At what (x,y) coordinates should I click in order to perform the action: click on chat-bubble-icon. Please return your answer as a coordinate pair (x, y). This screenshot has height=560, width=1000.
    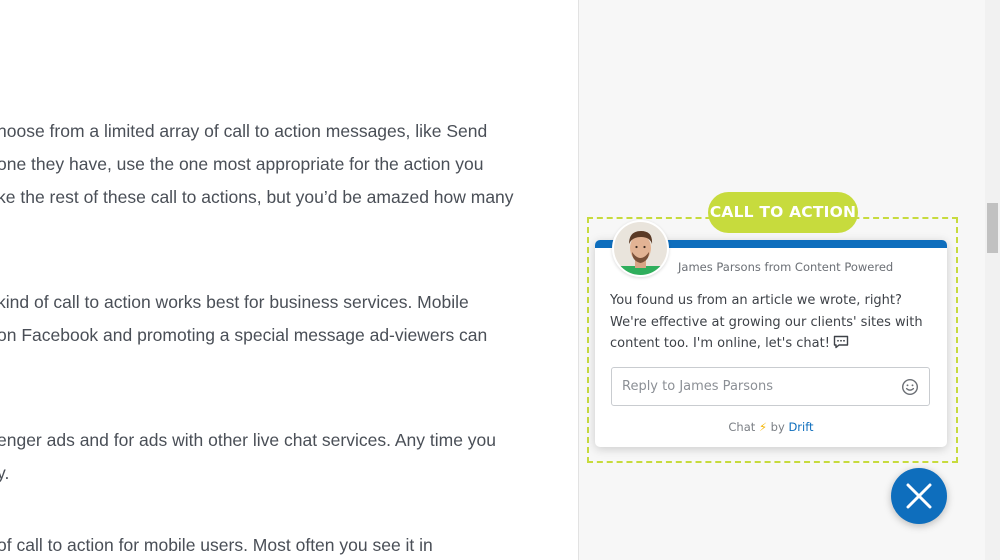
    Looking at the image, I should click on (841, 346).